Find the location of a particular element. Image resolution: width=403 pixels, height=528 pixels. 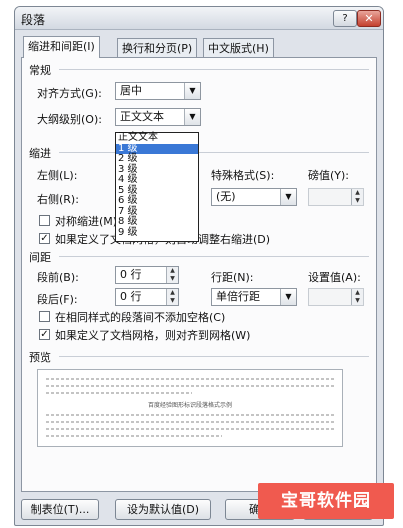

preview-divider is located at coordinates (214, 356).